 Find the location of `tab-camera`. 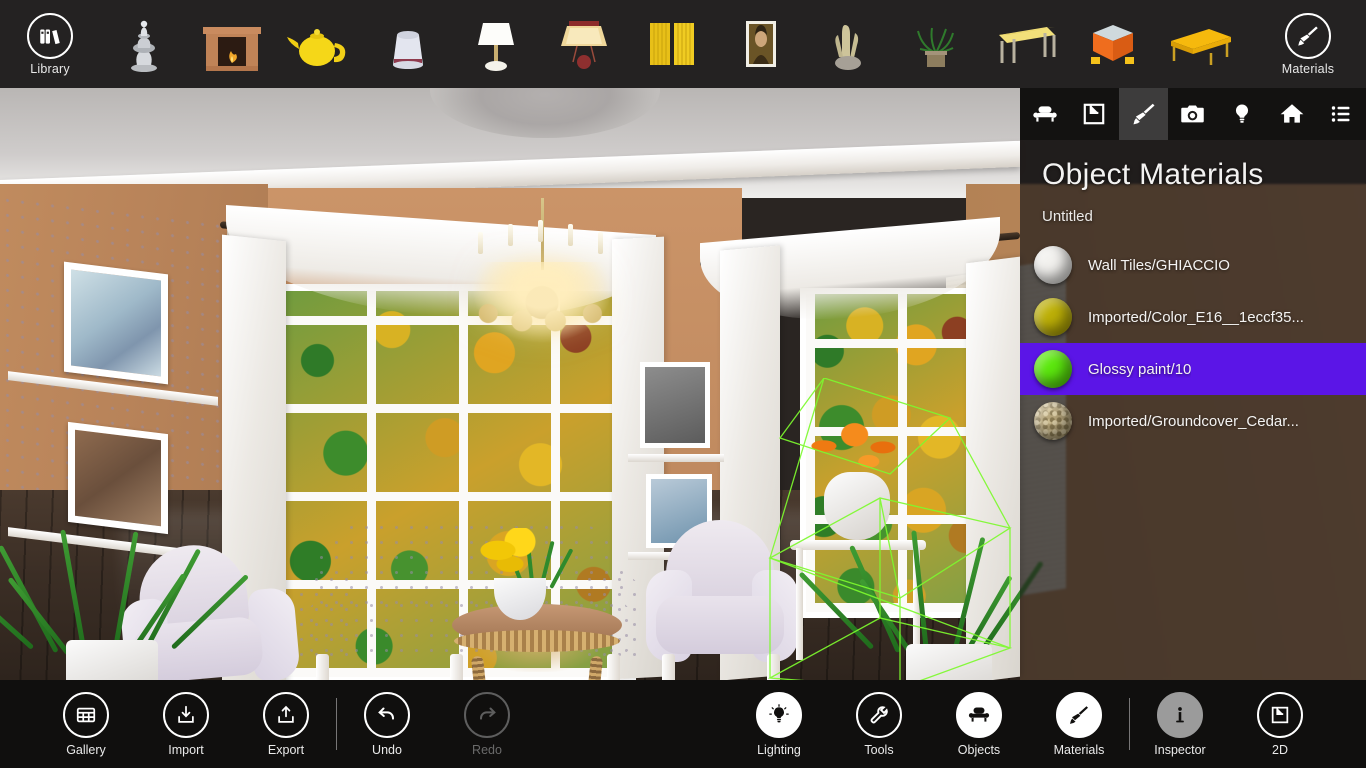

tab-camera is located at coordinates (1192, 114).